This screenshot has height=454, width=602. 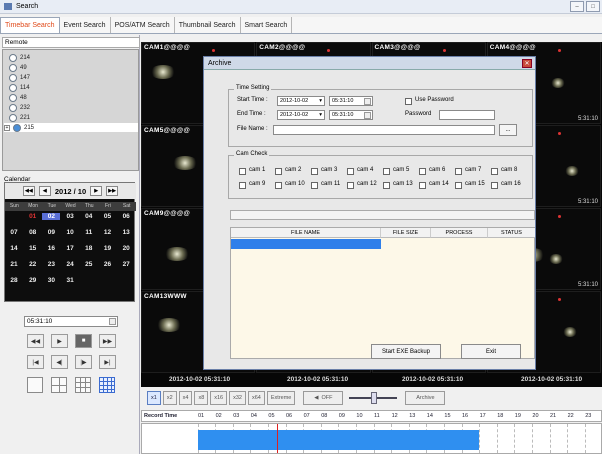 What do you see at coordinates (371, 438) in the screenshot?
I see `timeline-track` at bounding box center [371, 438].